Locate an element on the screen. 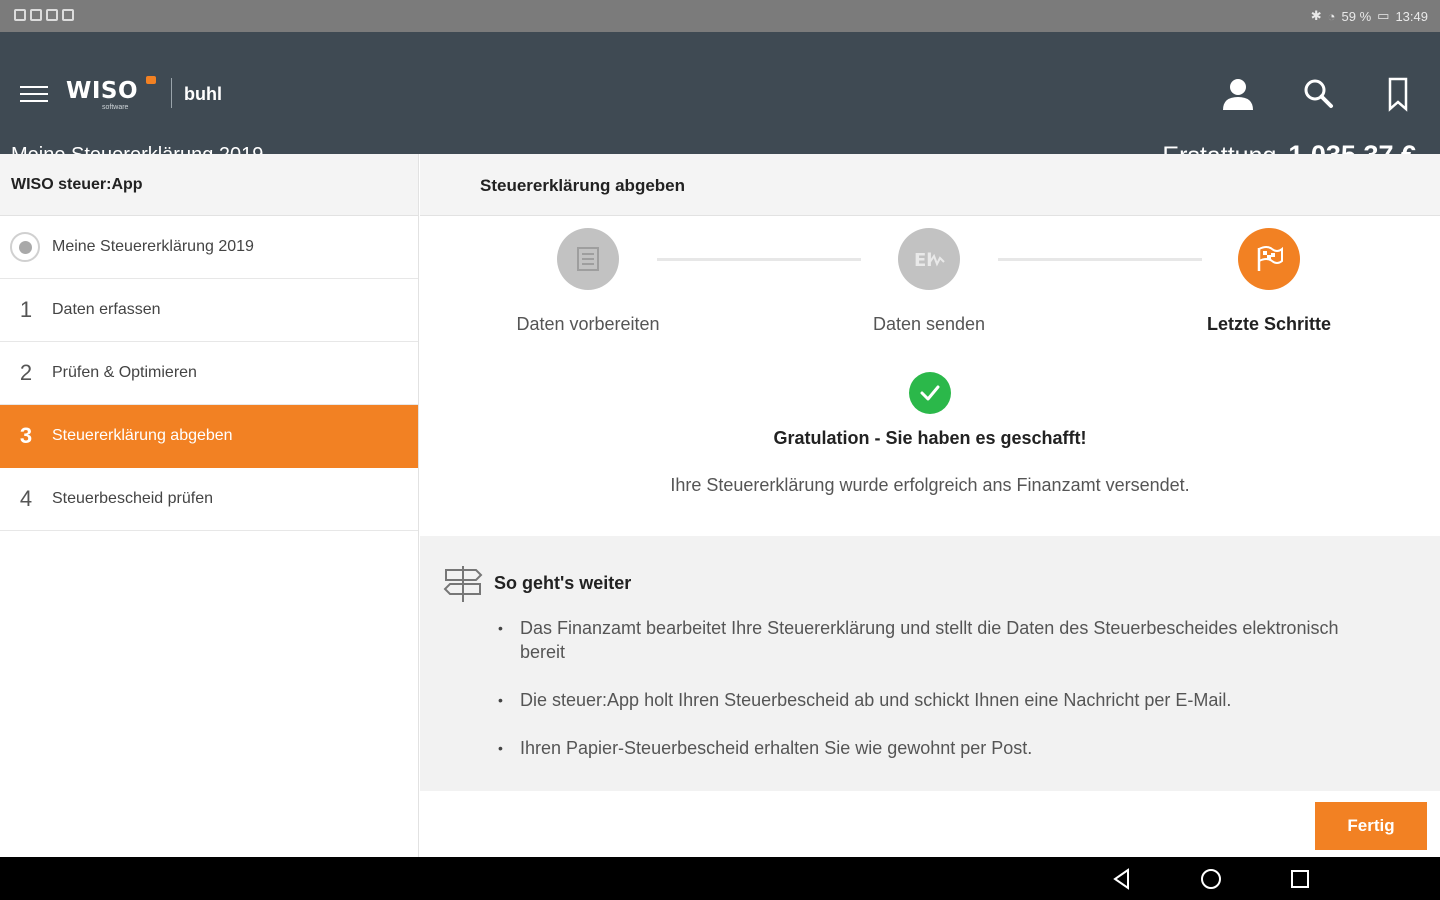  search-icon is located at coordinates (1318, 94).